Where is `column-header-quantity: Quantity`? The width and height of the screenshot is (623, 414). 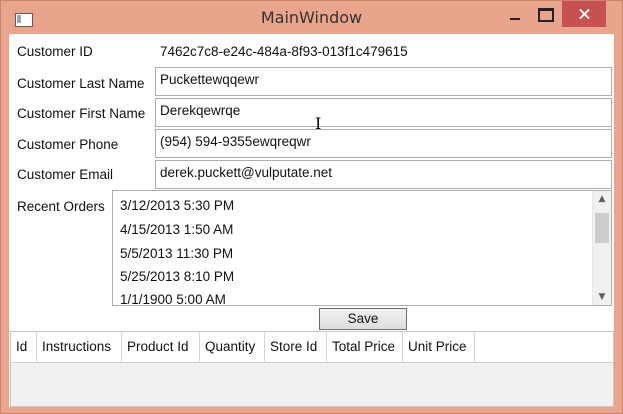
column-header-quantity: Quantity is located at coordinates (232, 347).